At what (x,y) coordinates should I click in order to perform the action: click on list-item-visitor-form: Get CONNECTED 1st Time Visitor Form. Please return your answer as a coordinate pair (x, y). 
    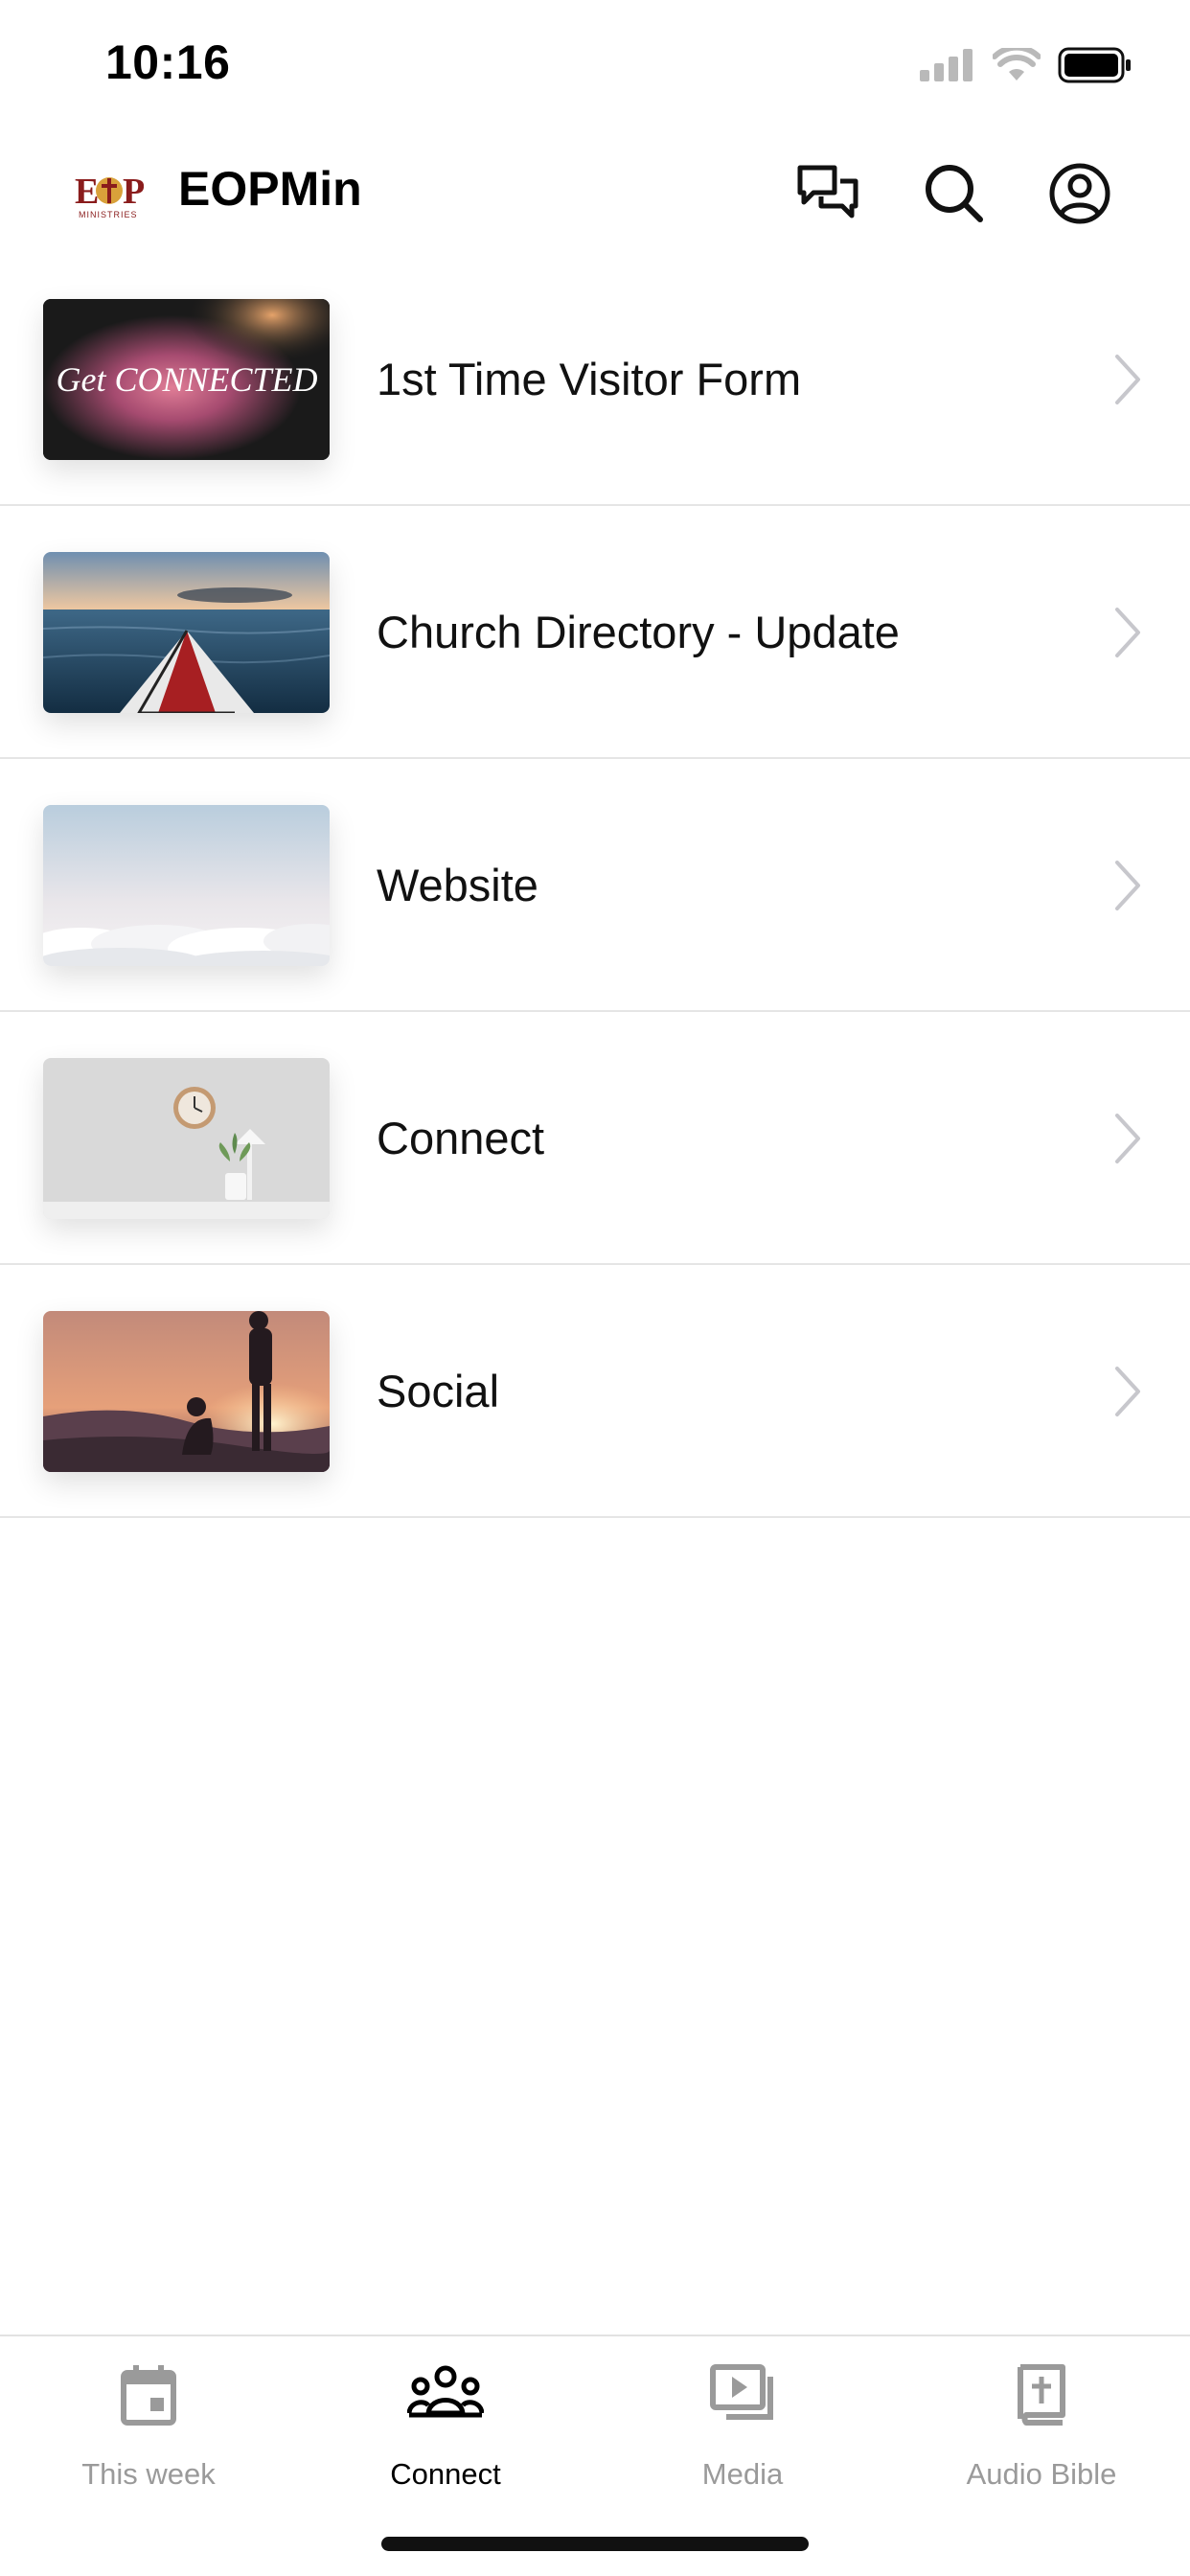
    Looking at the image, I should click on (595, 379).